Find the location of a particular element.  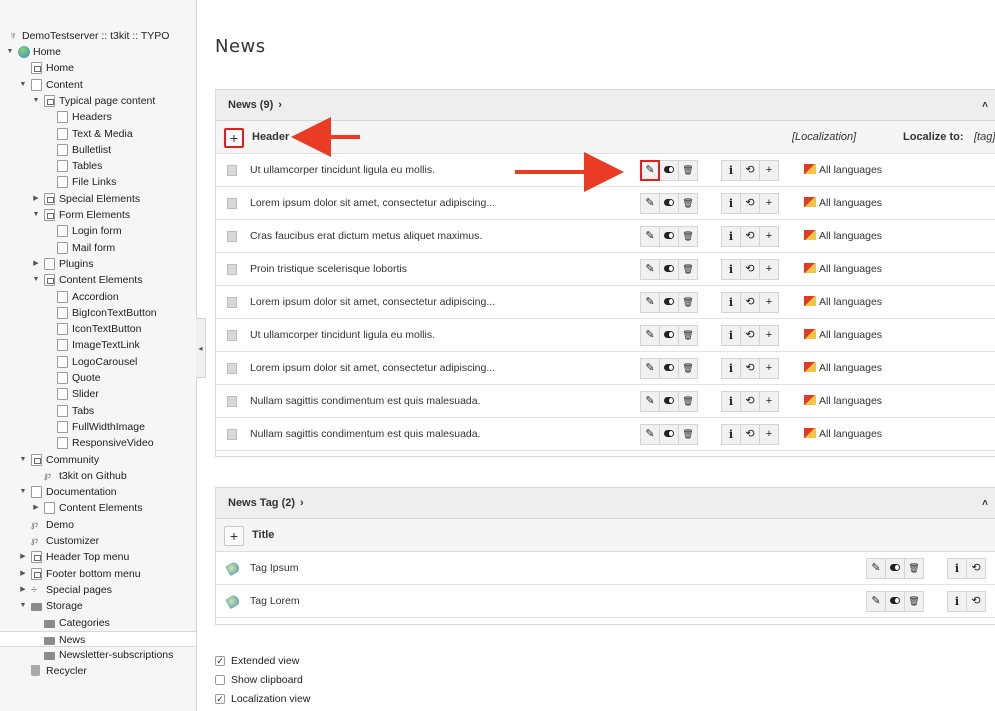

edit-button: ✎ is located at coordinates (650, 170).